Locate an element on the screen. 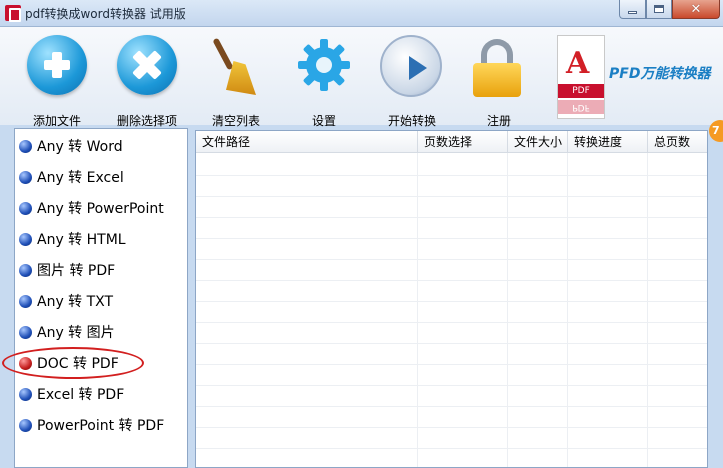 The image size is (723, 468). highlight-ellipse is located at coordinates (73, 363).